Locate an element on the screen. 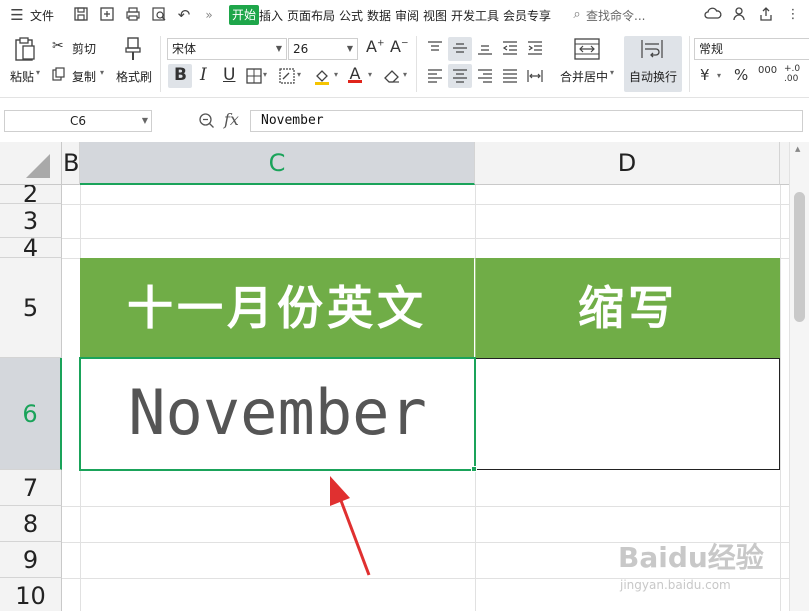 Image resolution: width=809 pixels, height=611 pixels. divider is located at coordinates (160, 64).